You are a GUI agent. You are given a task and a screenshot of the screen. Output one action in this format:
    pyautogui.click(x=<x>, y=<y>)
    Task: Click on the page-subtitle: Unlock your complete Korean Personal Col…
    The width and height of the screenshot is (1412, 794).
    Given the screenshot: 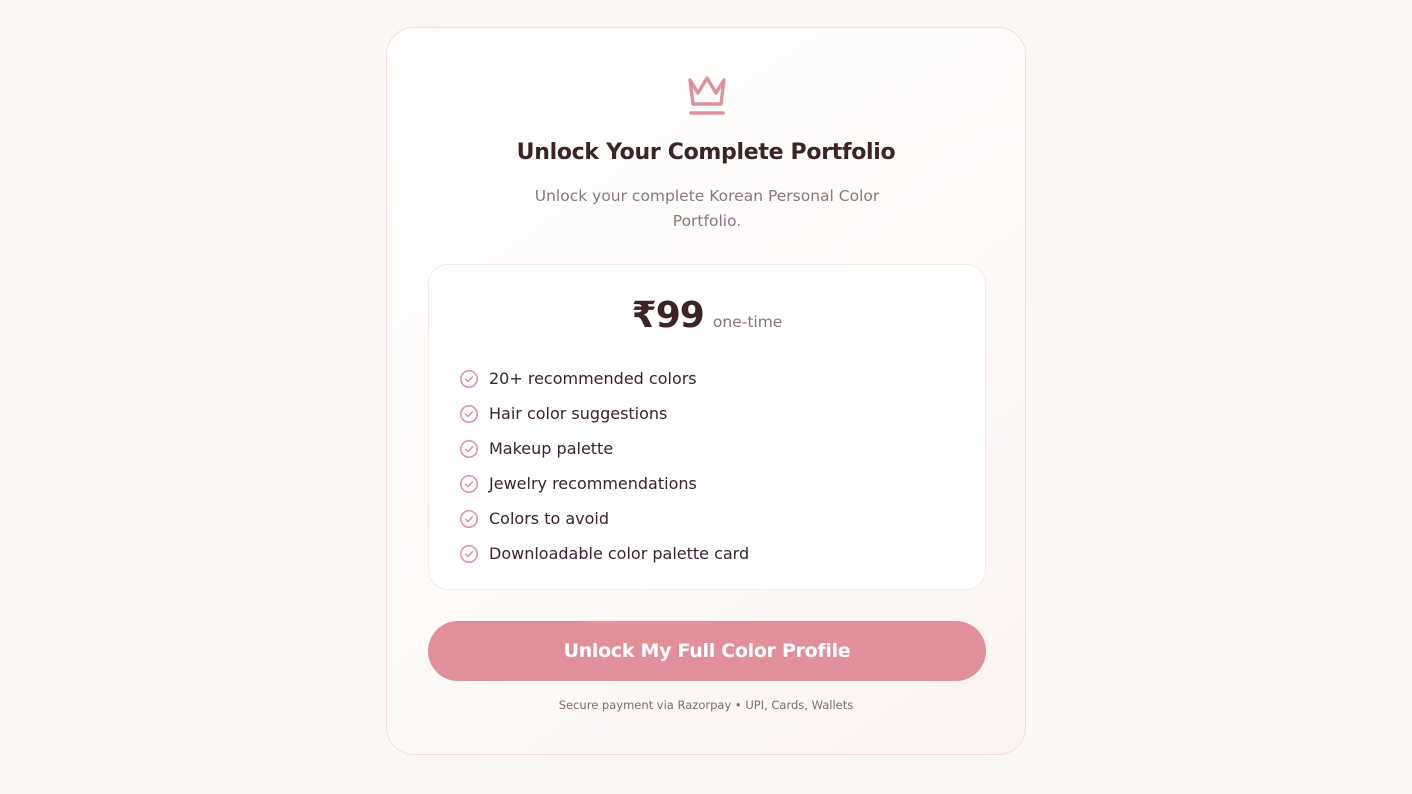 What is the action you would take?
    pyautogui.click(x=707, y=208)
    